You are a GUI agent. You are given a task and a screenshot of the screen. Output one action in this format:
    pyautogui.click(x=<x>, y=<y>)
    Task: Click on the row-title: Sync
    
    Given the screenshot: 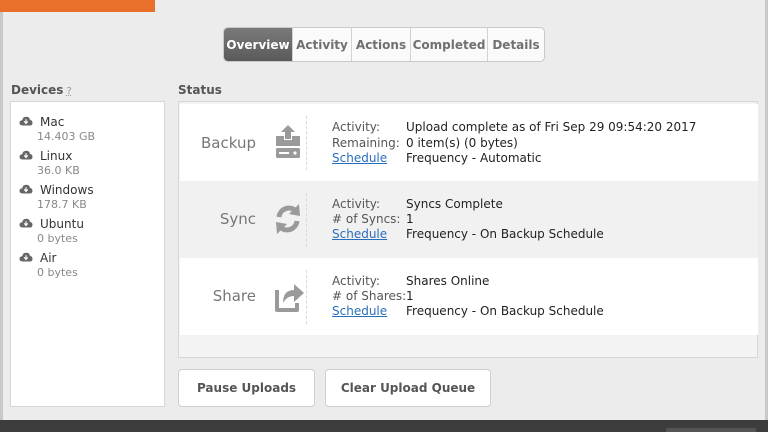 What is the action you would take?
    pyautogui.click(x=237, y=219)
    